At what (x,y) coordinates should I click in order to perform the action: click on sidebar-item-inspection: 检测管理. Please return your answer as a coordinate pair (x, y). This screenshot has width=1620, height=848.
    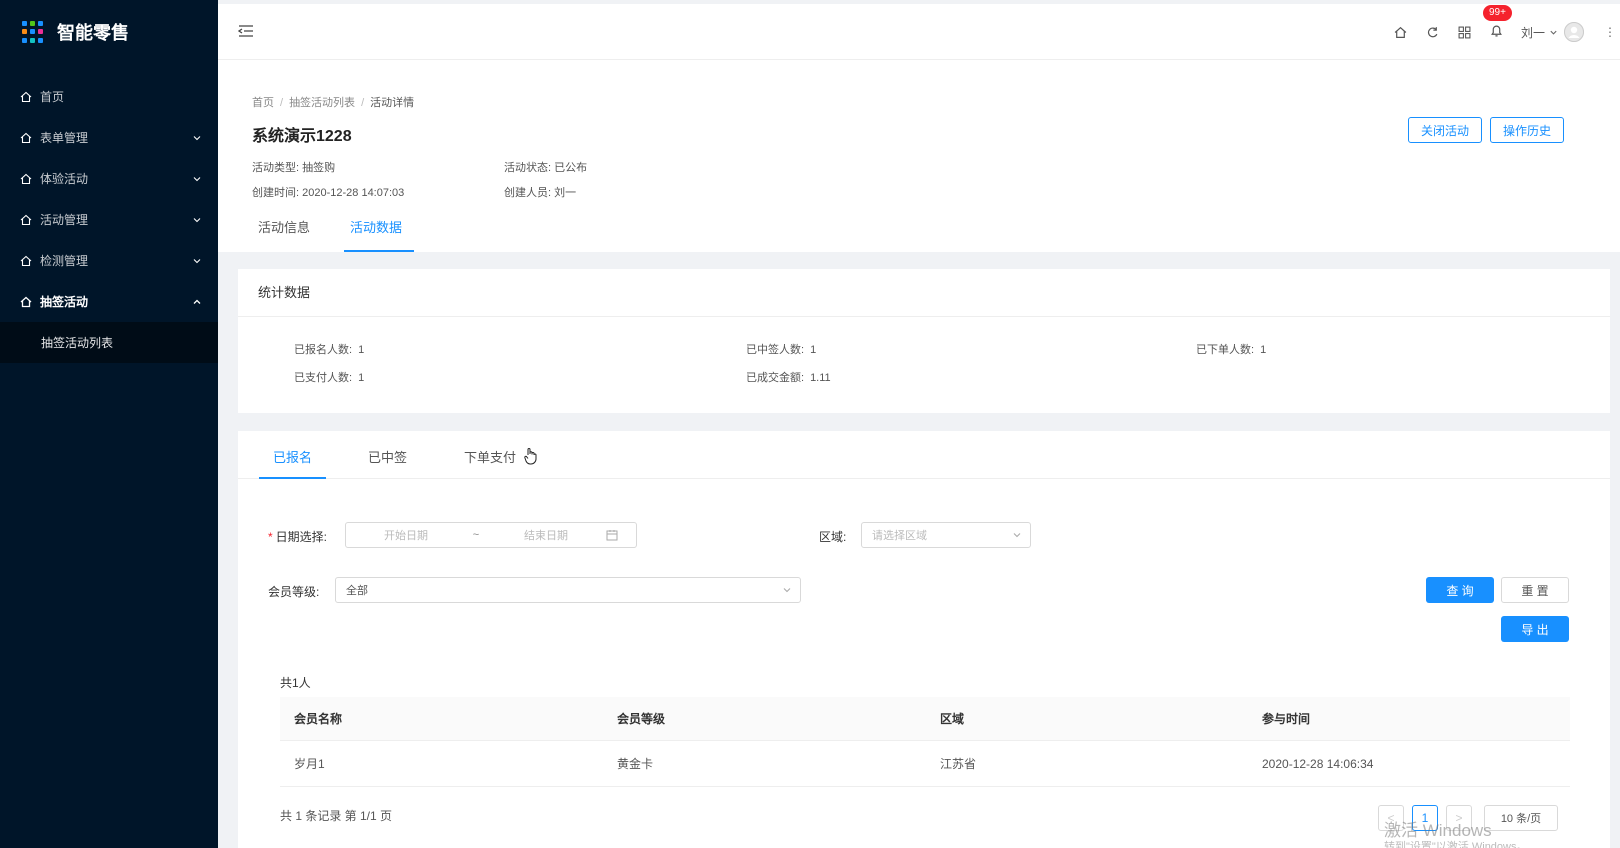
    Looking at the image, I should click on (109, 260).